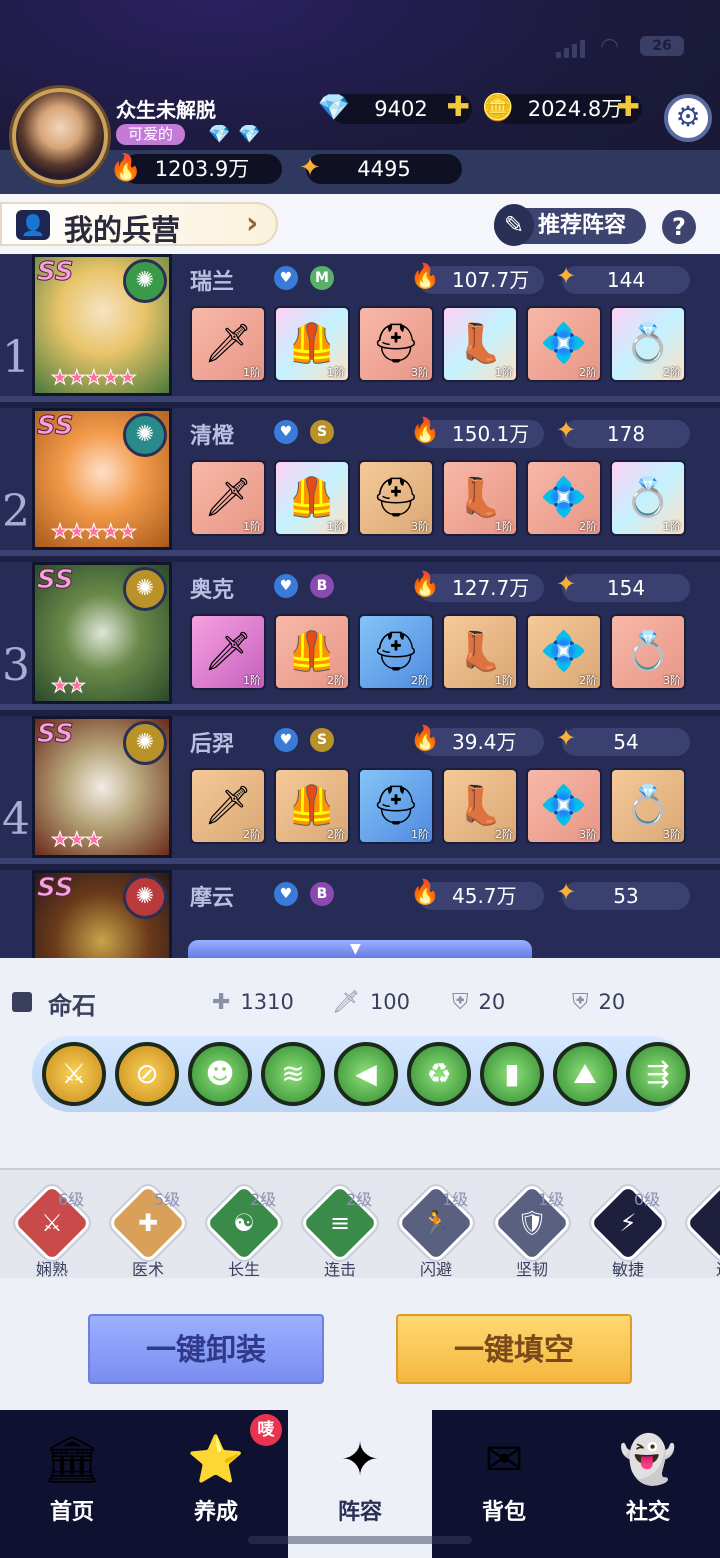 The width and height of the screenshot is (720, 1558). I want to click on coin-icon: 🪙, so click(498, 108).